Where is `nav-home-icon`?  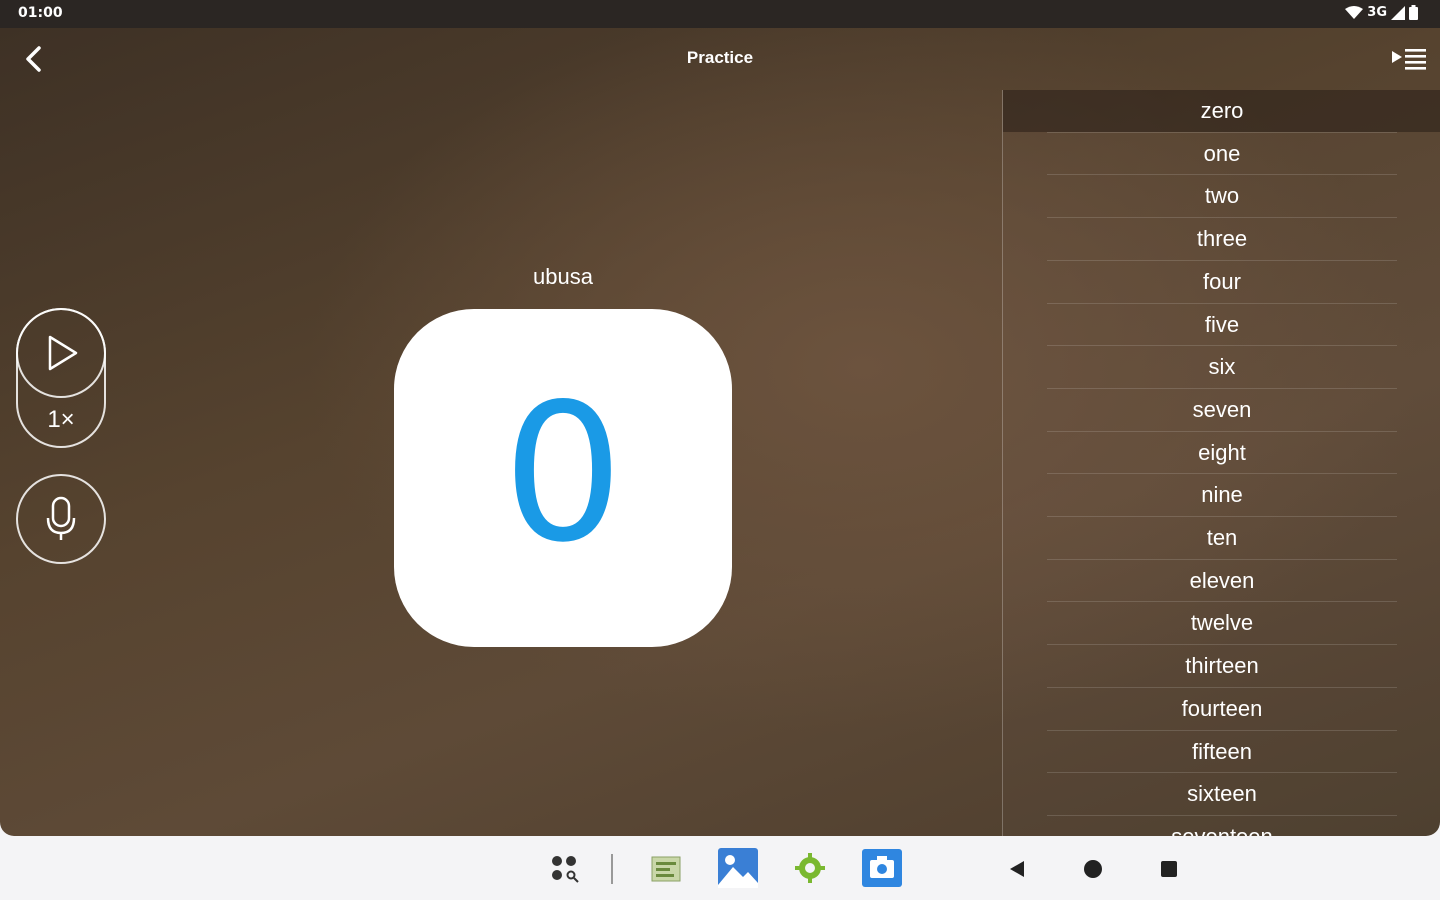
nav-home-icon is located at coordinates (1093, 869).